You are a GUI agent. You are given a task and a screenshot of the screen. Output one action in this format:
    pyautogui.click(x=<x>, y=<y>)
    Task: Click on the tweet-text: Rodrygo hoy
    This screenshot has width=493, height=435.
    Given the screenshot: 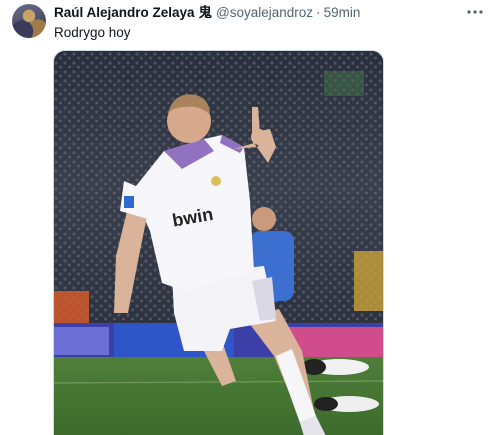 What is the action you would take?
    pyautogui.click(x=92, y=32)
    